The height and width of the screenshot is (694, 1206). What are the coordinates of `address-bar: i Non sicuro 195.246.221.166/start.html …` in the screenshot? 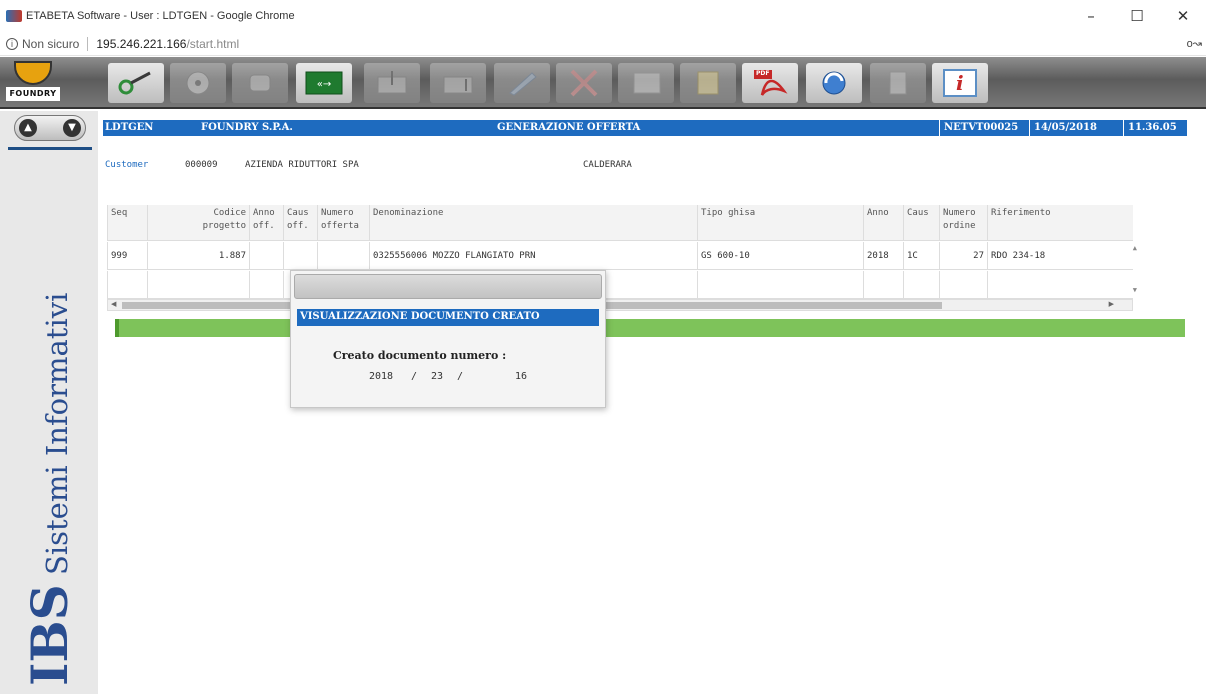 It's located at (603, 44).